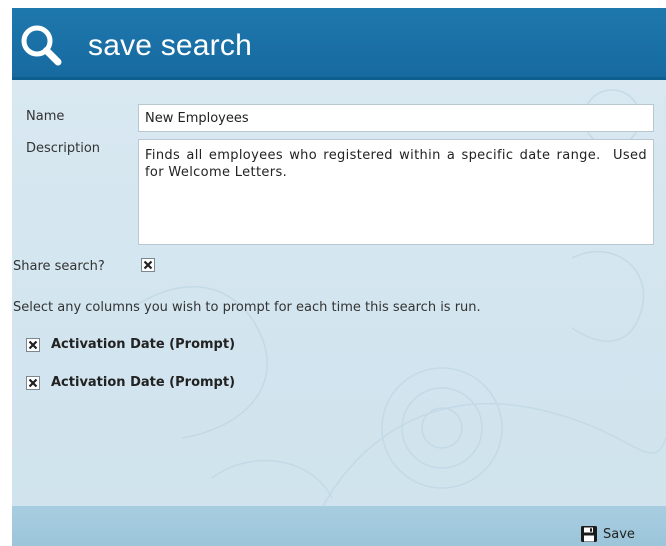 The height and width of the screenshot is (546, 666). I want to click on dialog-title: save search, so click(170, 45).